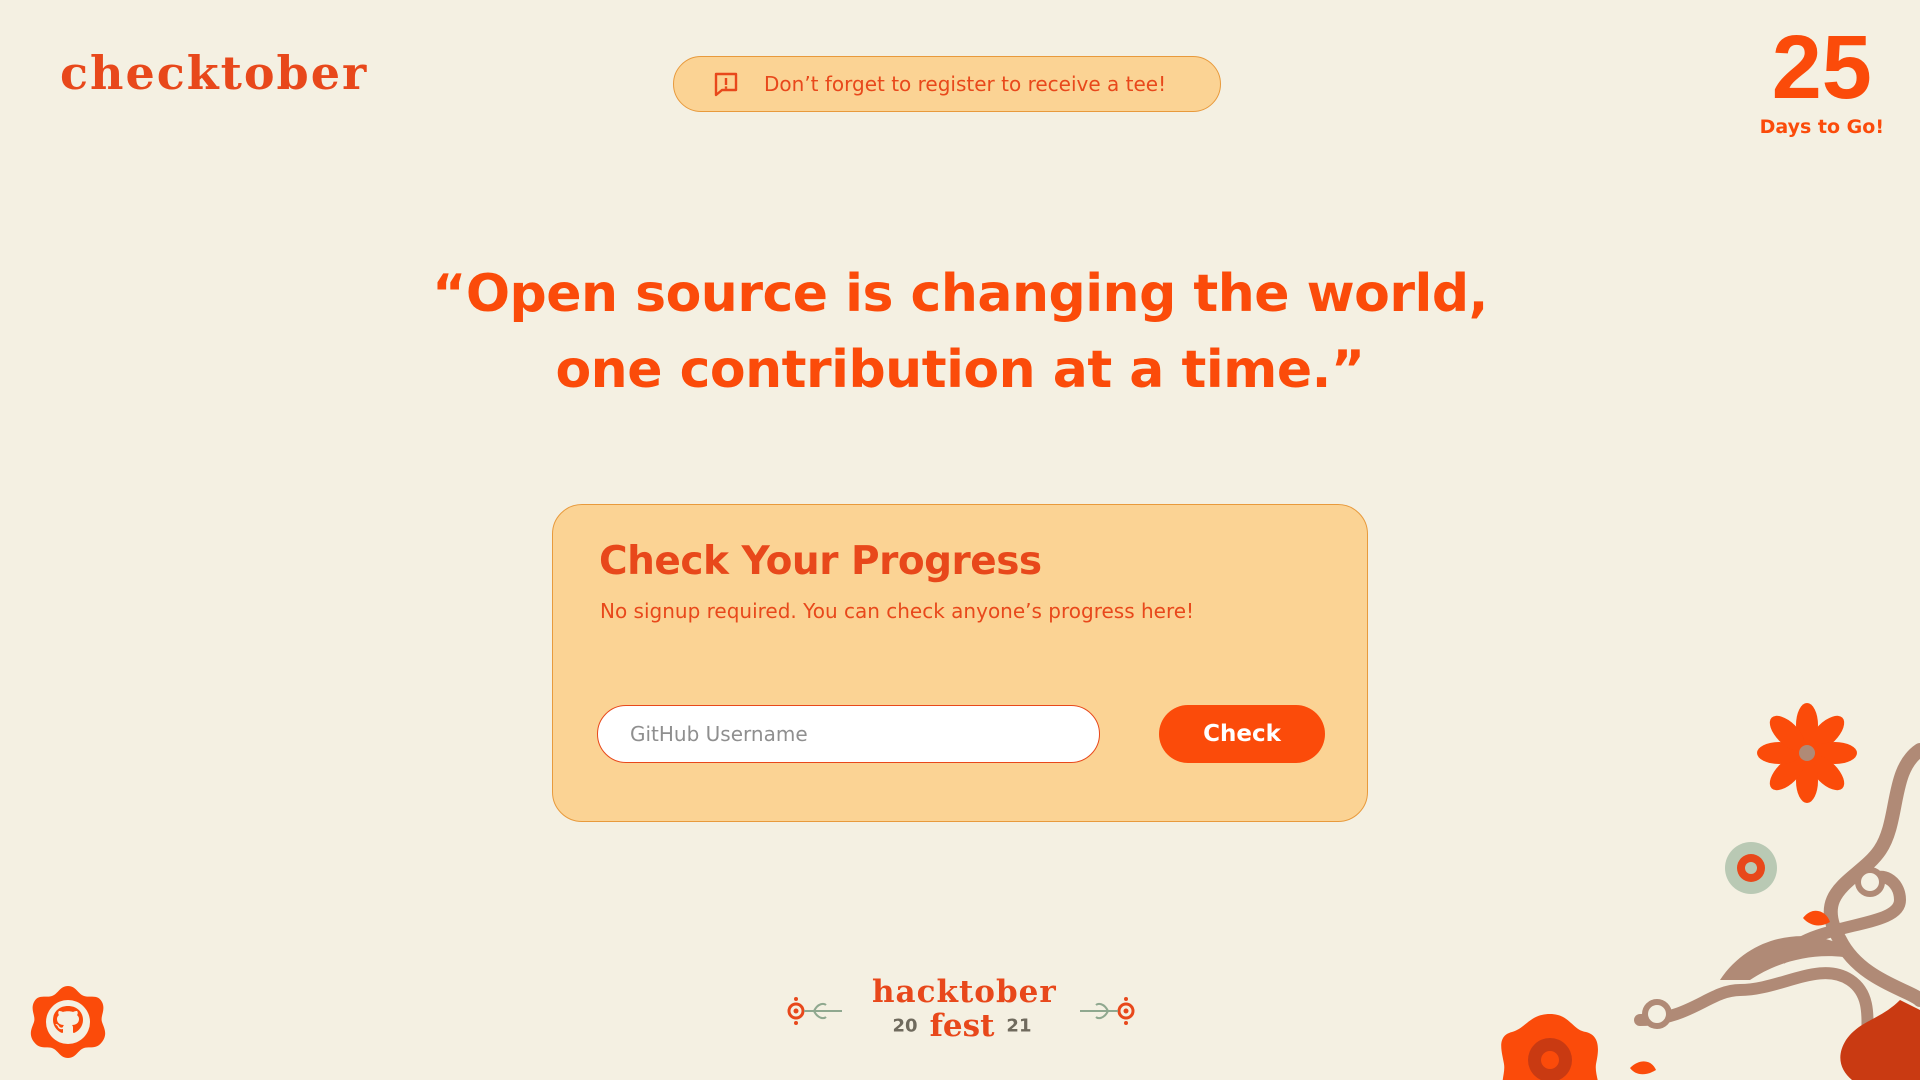 This screenshot has width=1920, height=1080. I want to click on hacktoberfest-logo: hacktober 20 fest 21, so click(961, 1015).